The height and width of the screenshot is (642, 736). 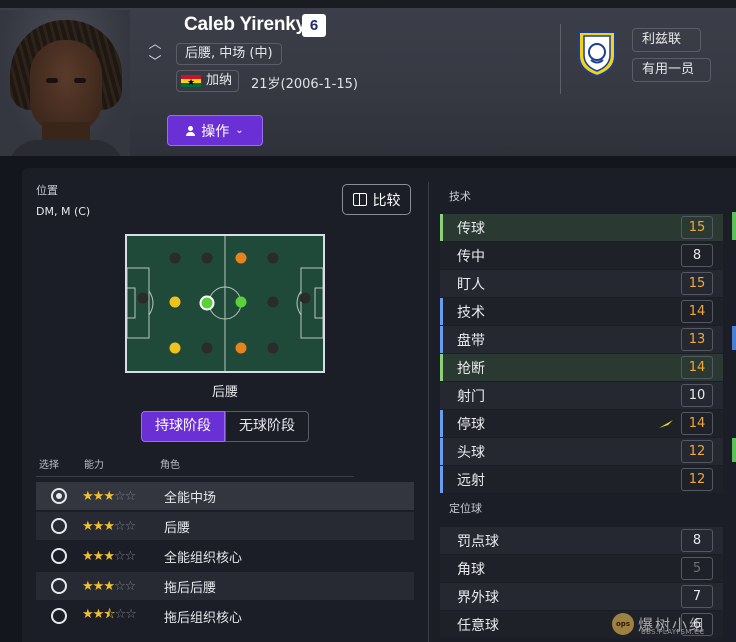 I want to click on player-nav-arrows: ︿ ﹀, so click(x=155, y=56).